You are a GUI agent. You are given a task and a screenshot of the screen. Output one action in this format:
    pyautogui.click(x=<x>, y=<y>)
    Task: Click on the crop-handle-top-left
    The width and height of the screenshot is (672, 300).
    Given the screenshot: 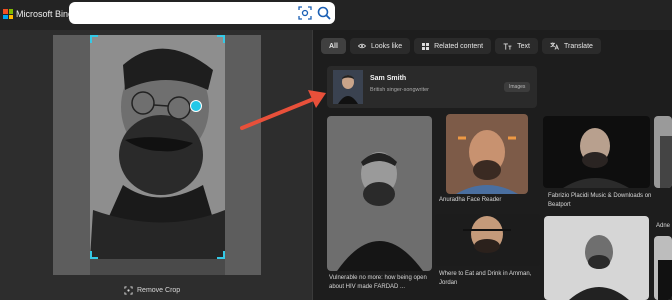 What is the action you would take?
    pyautogui.click(x=94, y=39)
    